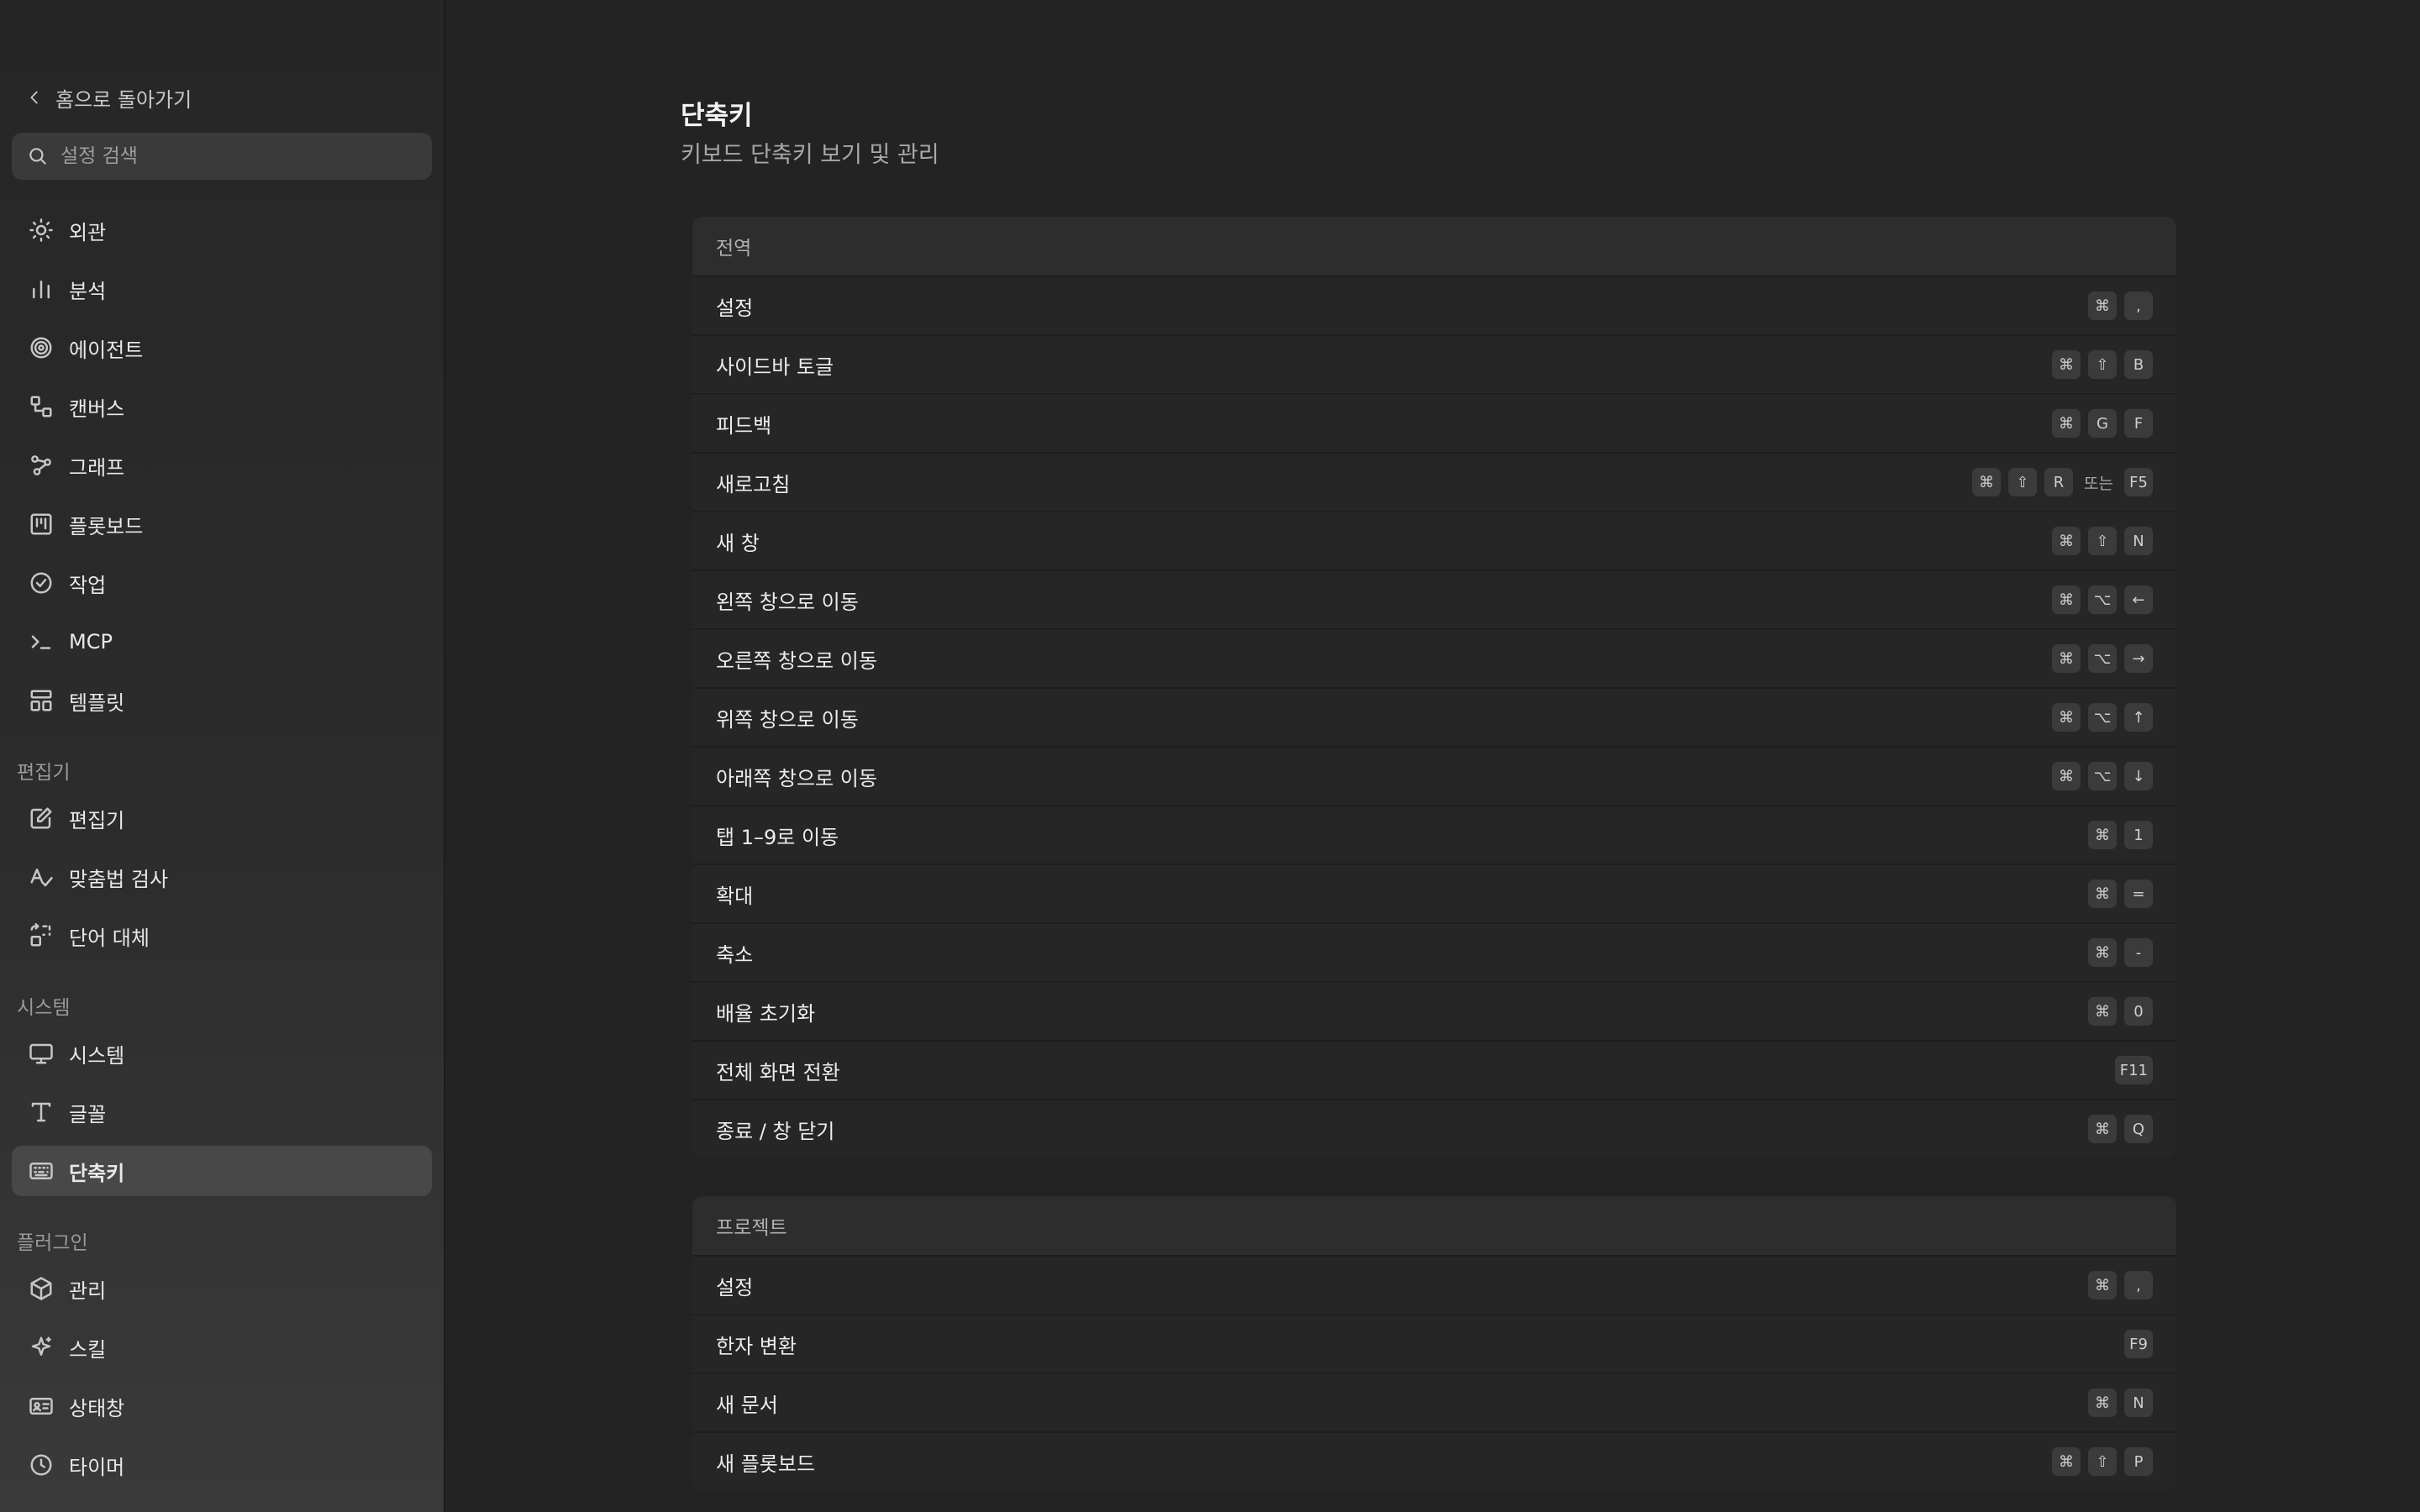  Describe the element at coordinates (1434, 1343) in the screenshot. I see `shortcut-row: 한자 변환 F9` at that location.